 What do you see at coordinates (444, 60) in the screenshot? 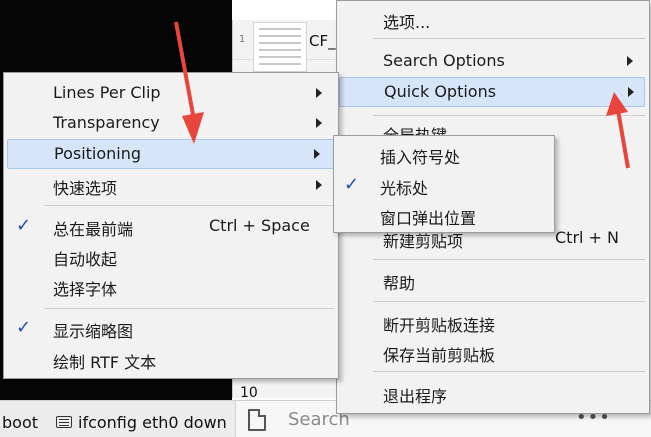
I see `menu-item-label: Search Options` at bounding box center [444, 60].